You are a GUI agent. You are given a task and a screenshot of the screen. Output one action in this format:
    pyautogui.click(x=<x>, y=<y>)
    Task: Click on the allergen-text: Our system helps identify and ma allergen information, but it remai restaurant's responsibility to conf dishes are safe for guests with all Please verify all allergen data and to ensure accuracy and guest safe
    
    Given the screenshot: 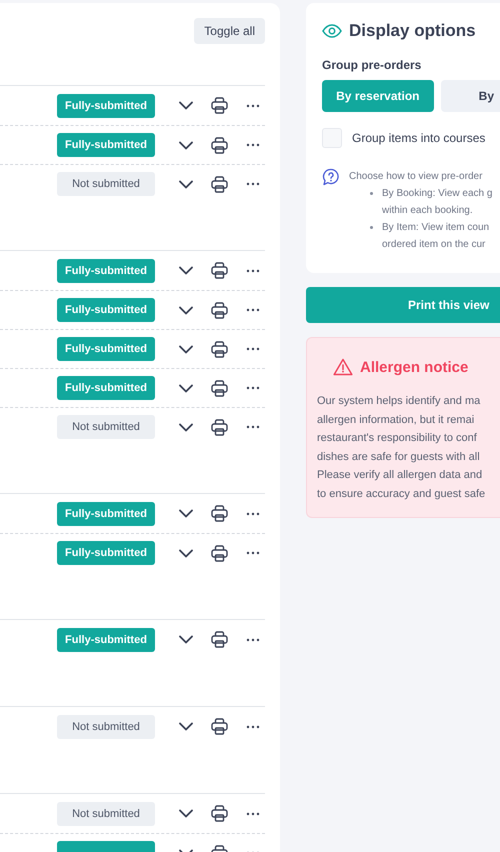 What is the action you would take?
    pyautogui.click(x=401, y=448)
    